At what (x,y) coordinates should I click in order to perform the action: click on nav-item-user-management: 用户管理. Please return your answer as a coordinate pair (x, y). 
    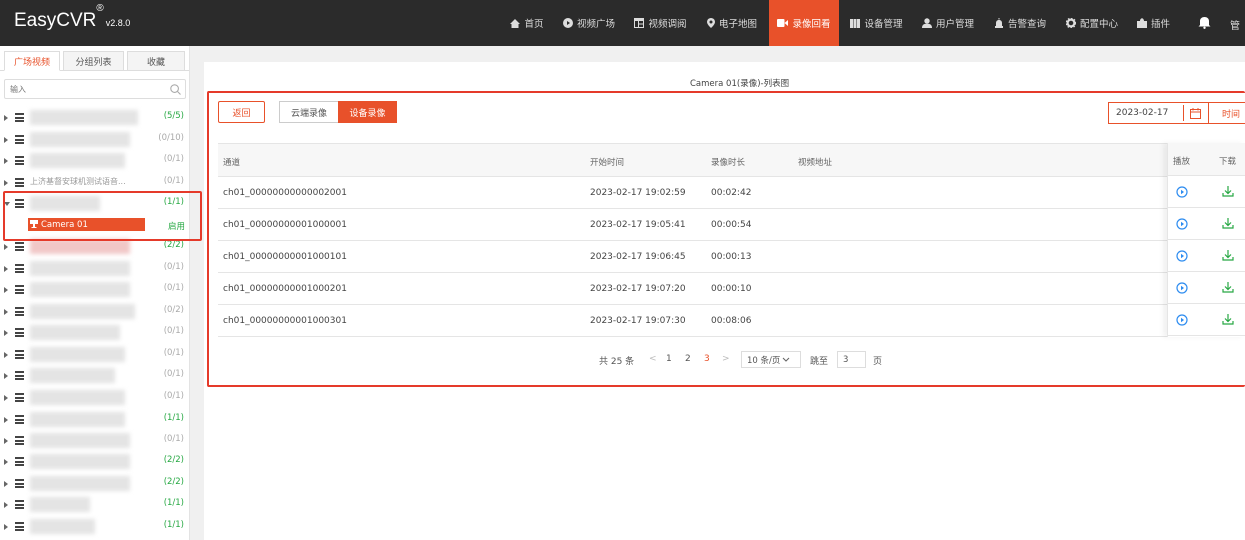
    Looking at the image, I should click on (948, 23).